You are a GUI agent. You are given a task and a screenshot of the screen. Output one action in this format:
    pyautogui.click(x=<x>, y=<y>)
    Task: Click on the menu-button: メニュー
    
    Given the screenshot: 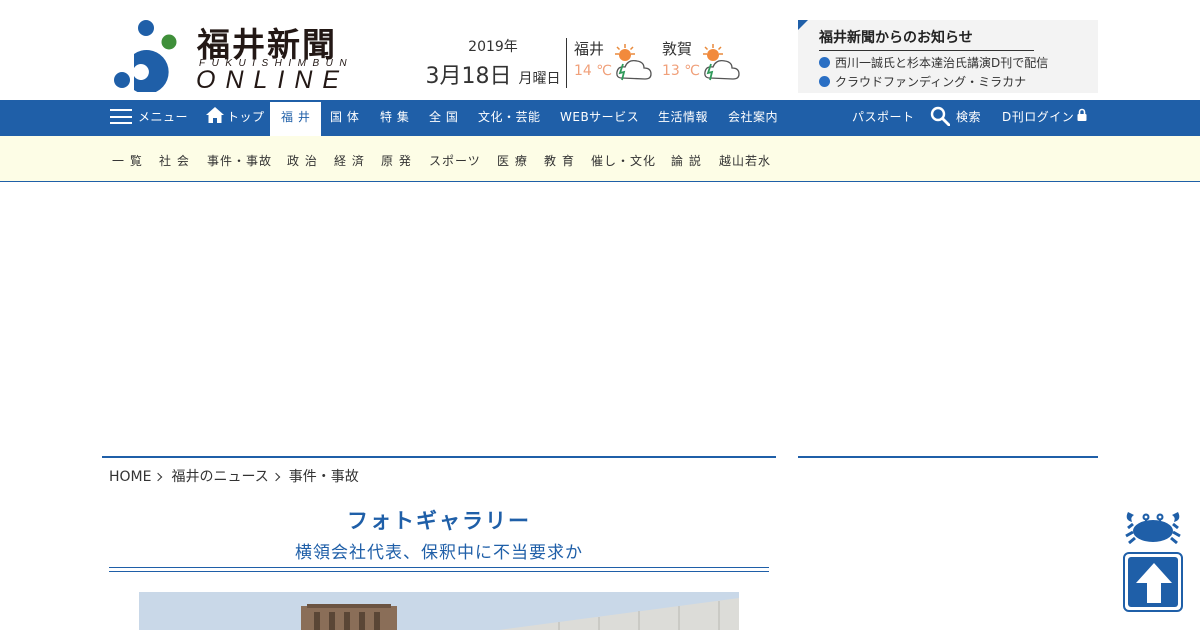 What is the action you would take?
    pyautogui.click(x=149, y=118)
    